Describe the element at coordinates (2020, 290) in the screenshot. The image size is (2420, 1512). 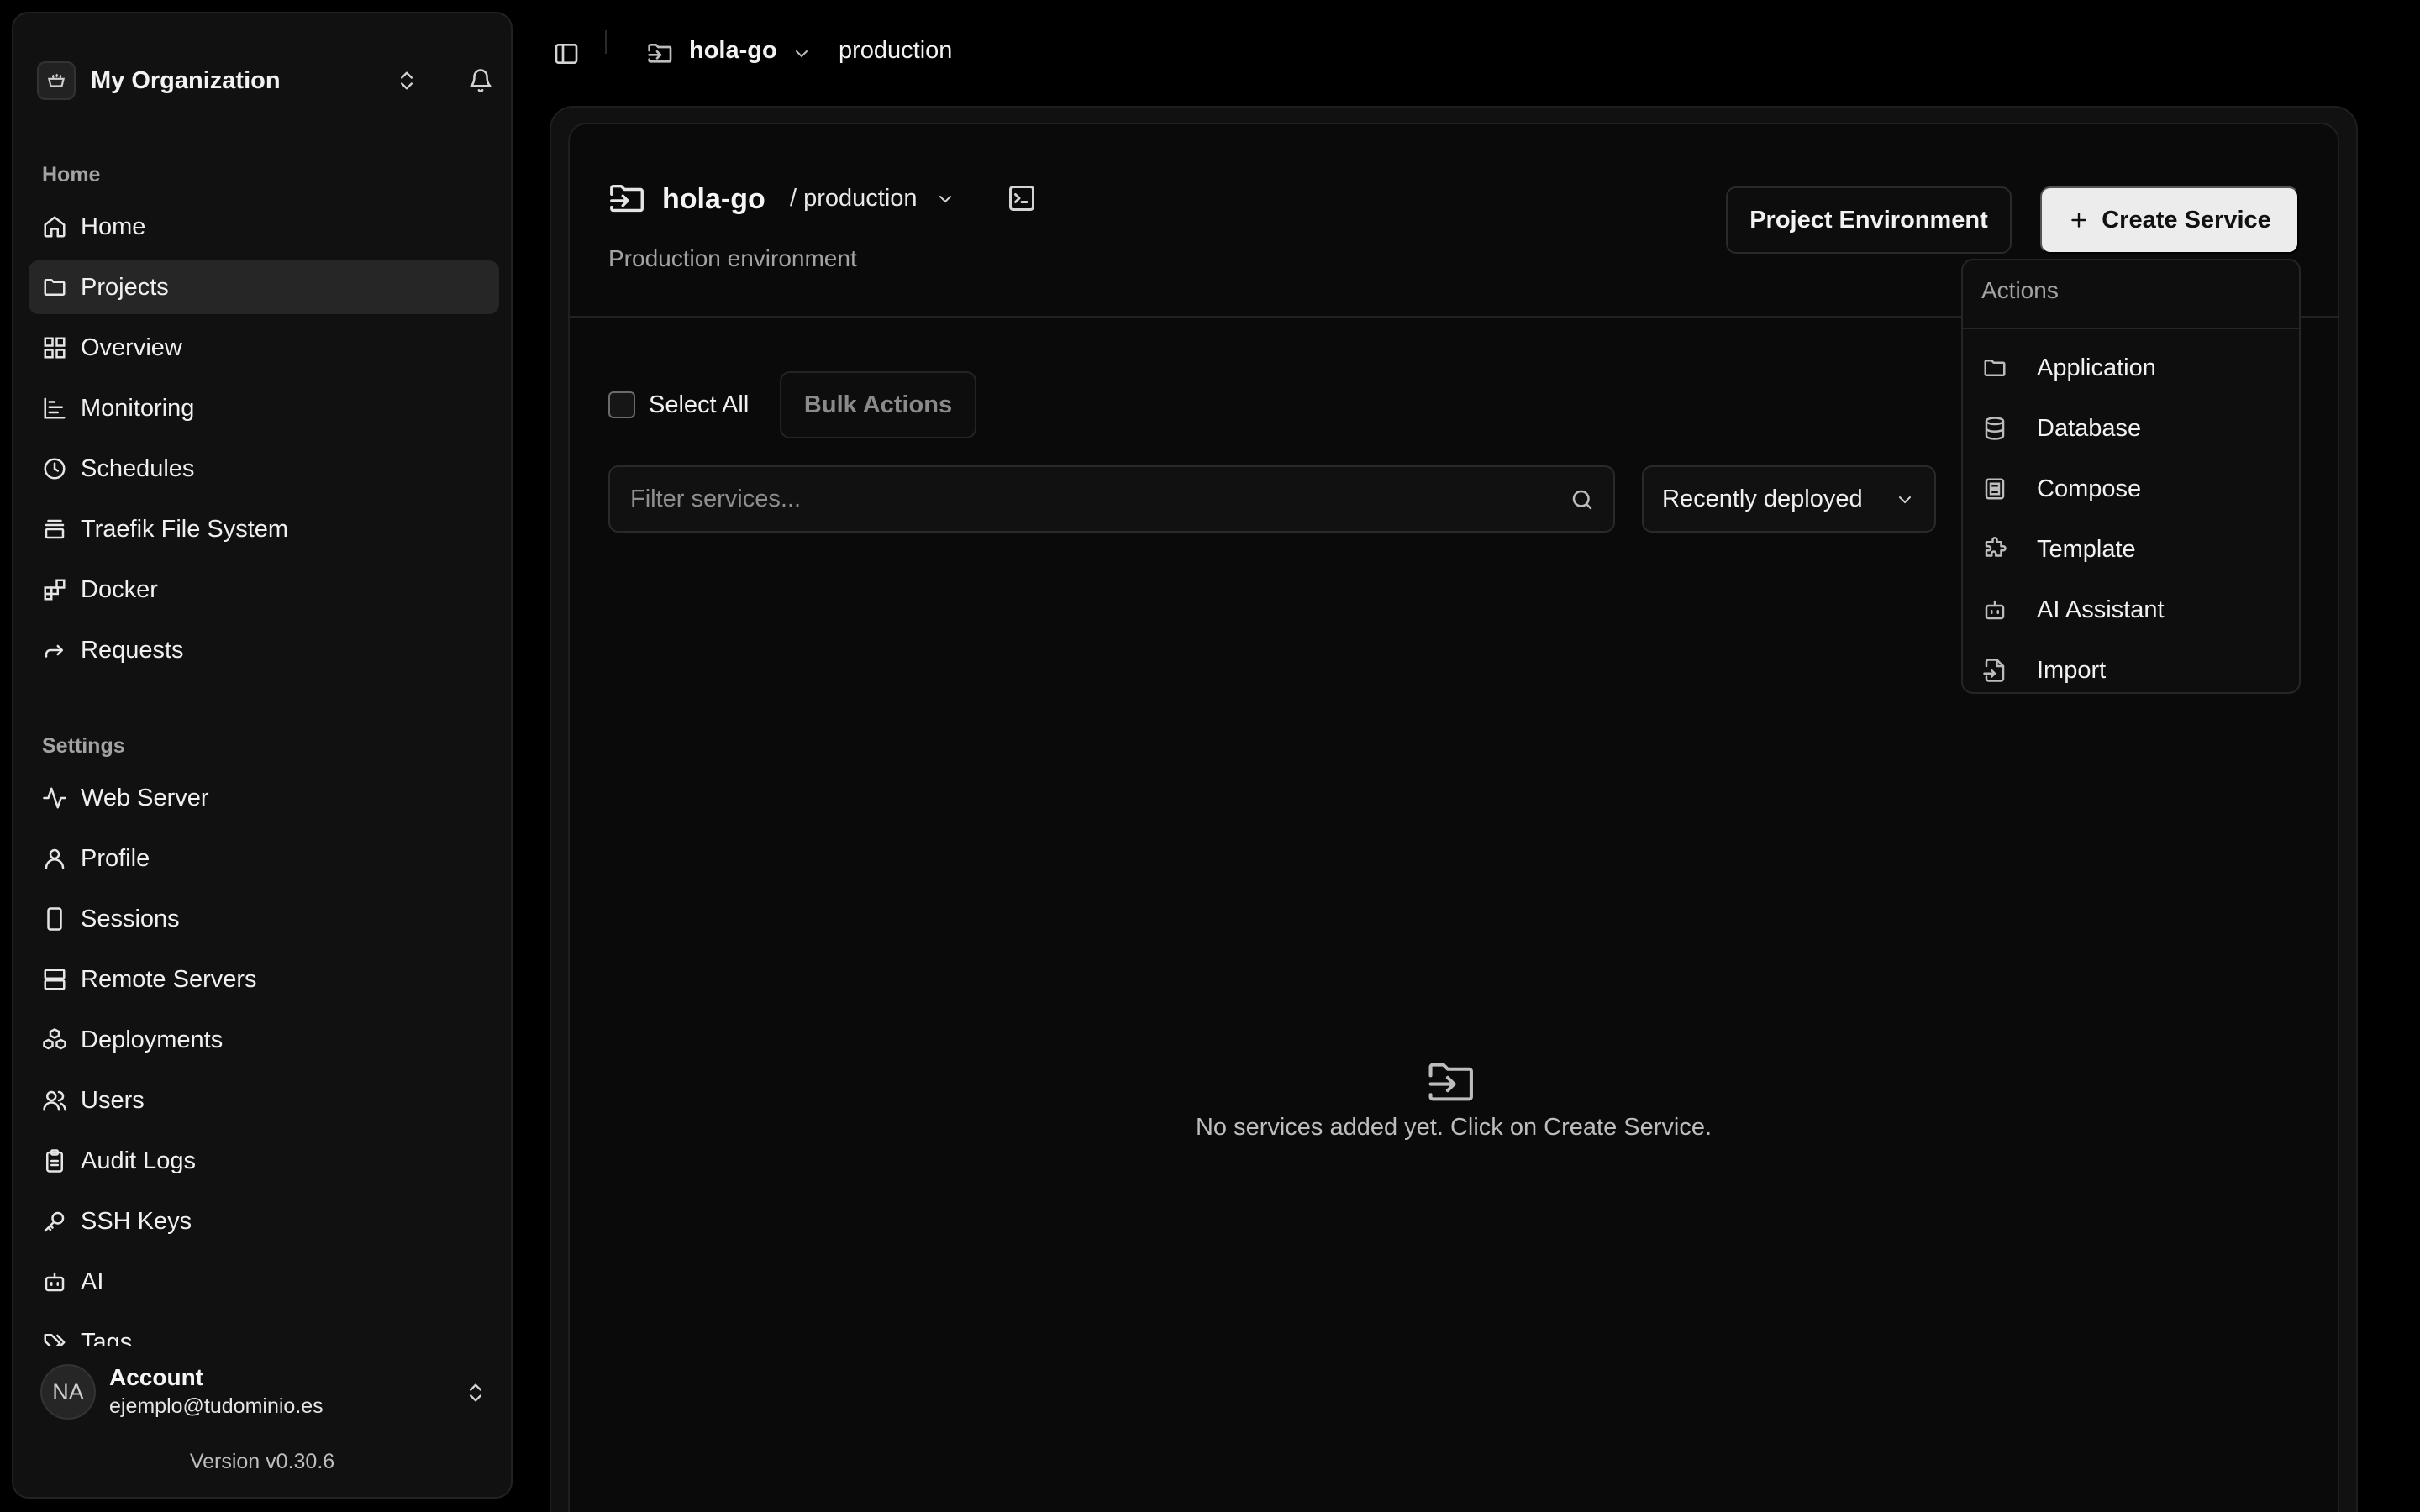
I see `menu-title: Actions` at that location.